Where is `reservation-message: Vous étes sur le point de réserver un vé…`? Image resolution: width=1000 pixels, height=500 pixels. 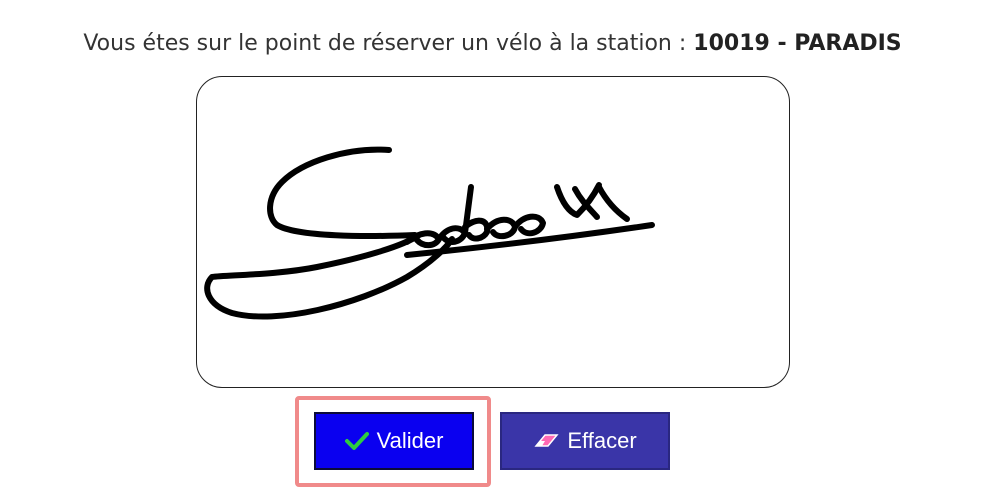
reservation-message: Vous étes sur le point de réserver un vé… is located at coordinates (492, 44).